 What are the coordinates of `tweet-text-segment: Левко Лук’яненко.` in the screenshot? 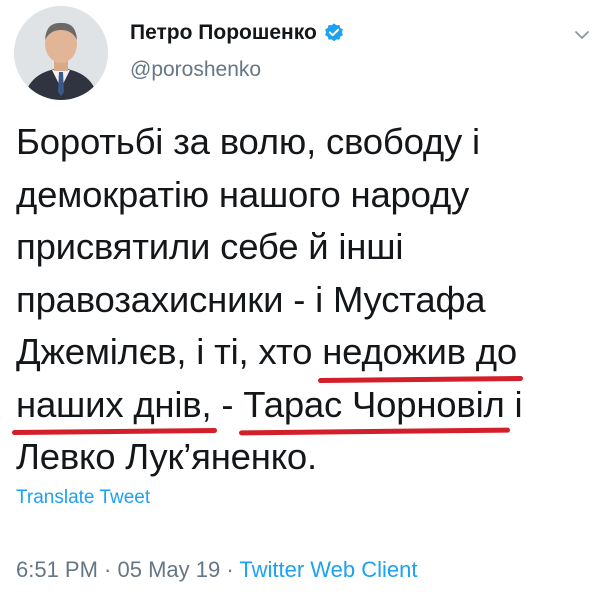 It's located at (166, 456).